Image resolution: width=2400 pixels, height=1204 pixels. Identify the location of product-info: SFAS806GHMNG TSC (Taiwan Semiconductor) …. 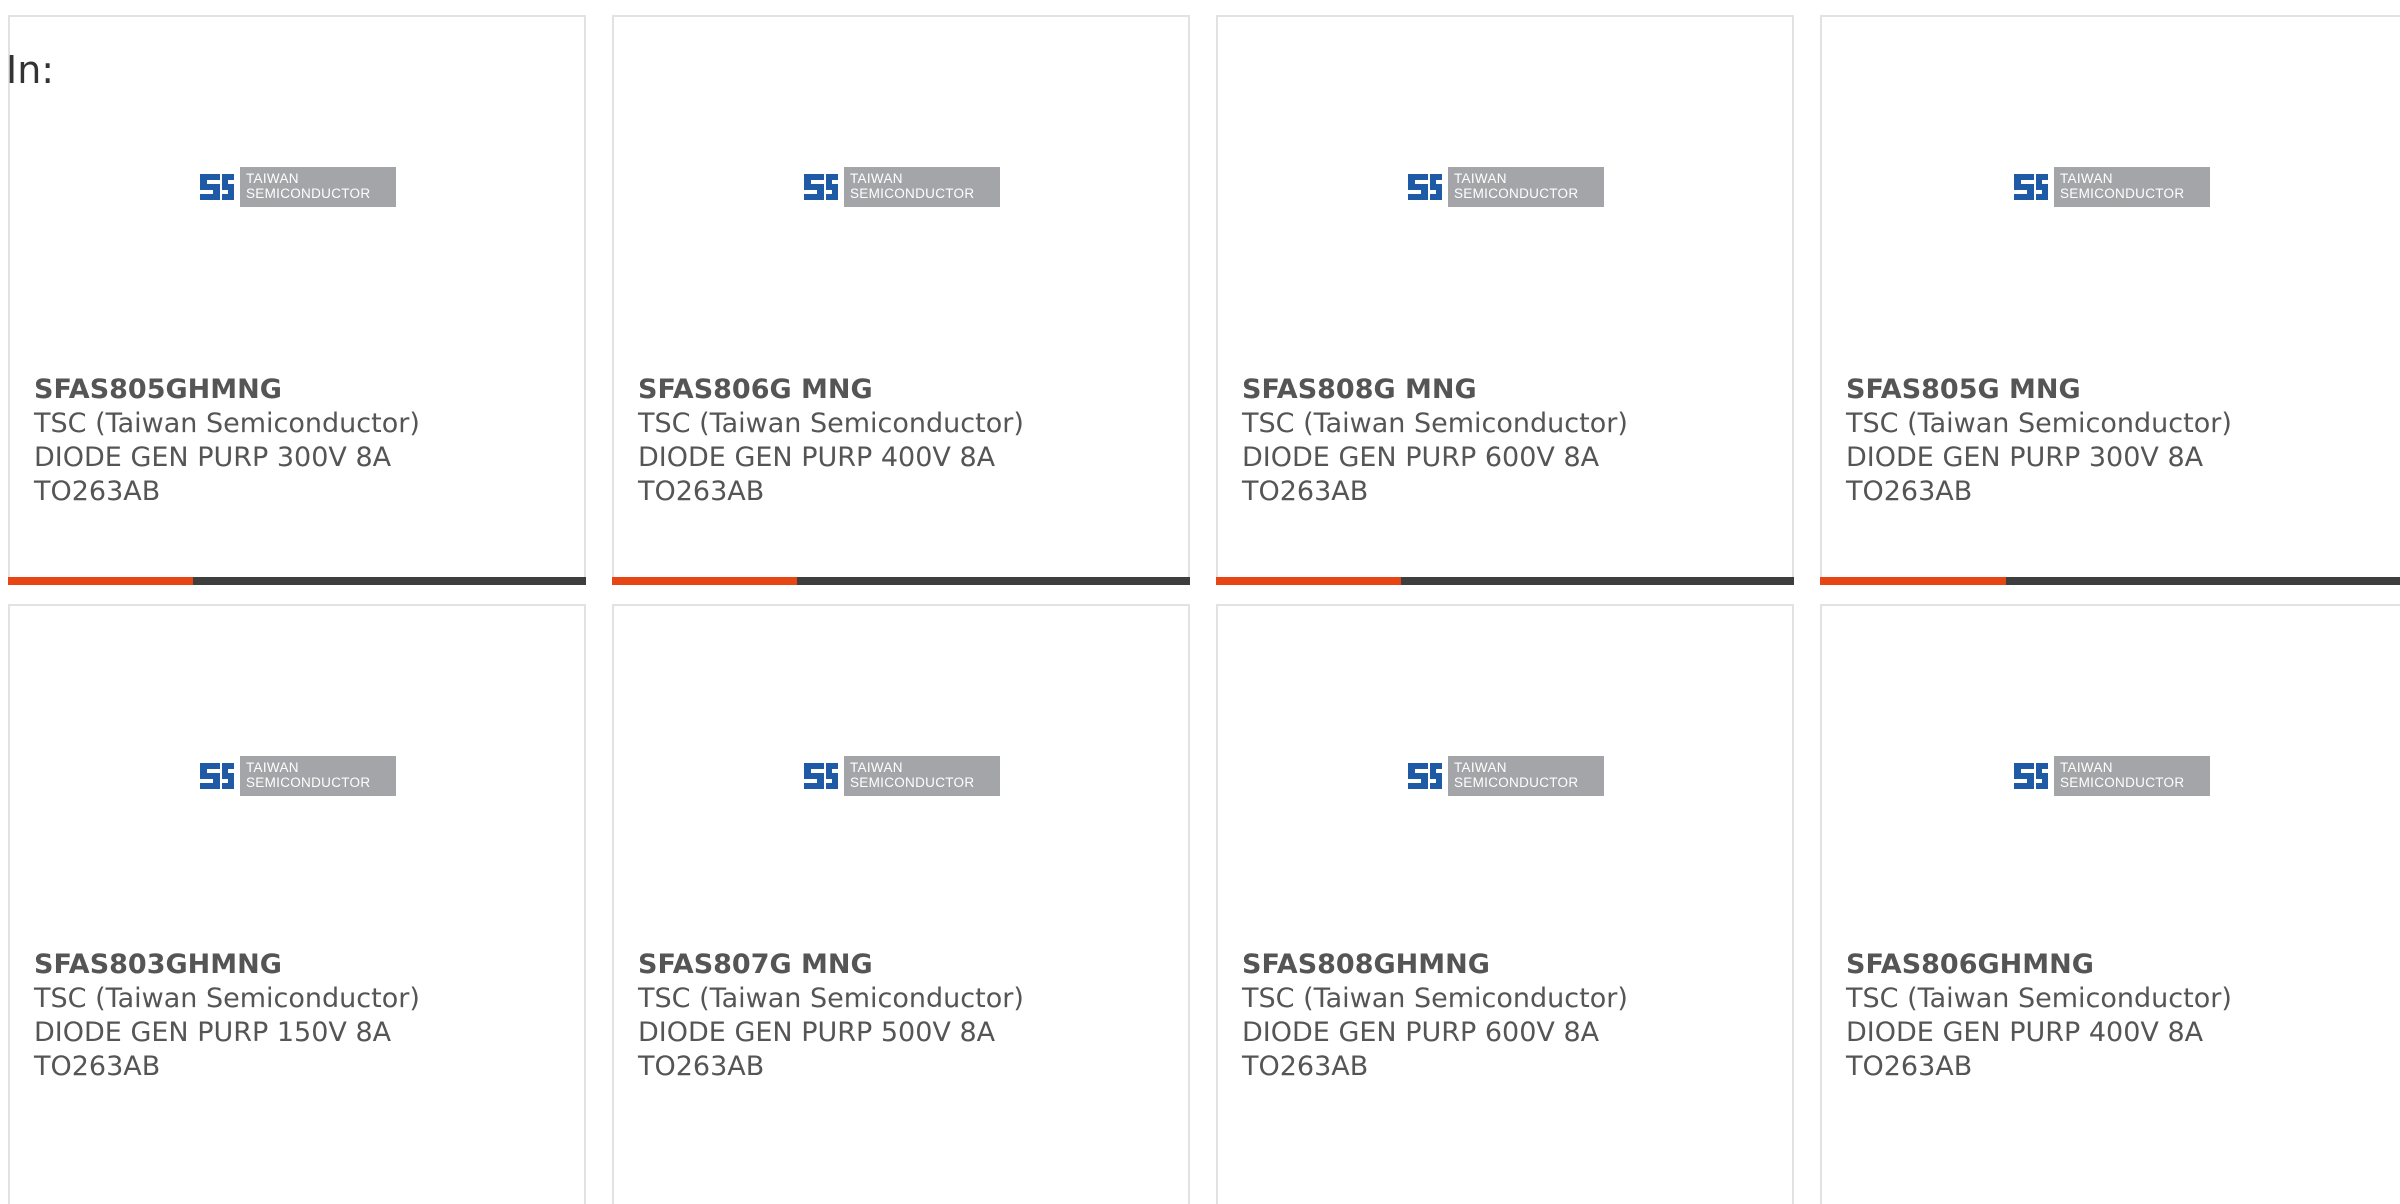
(2117, 1016).